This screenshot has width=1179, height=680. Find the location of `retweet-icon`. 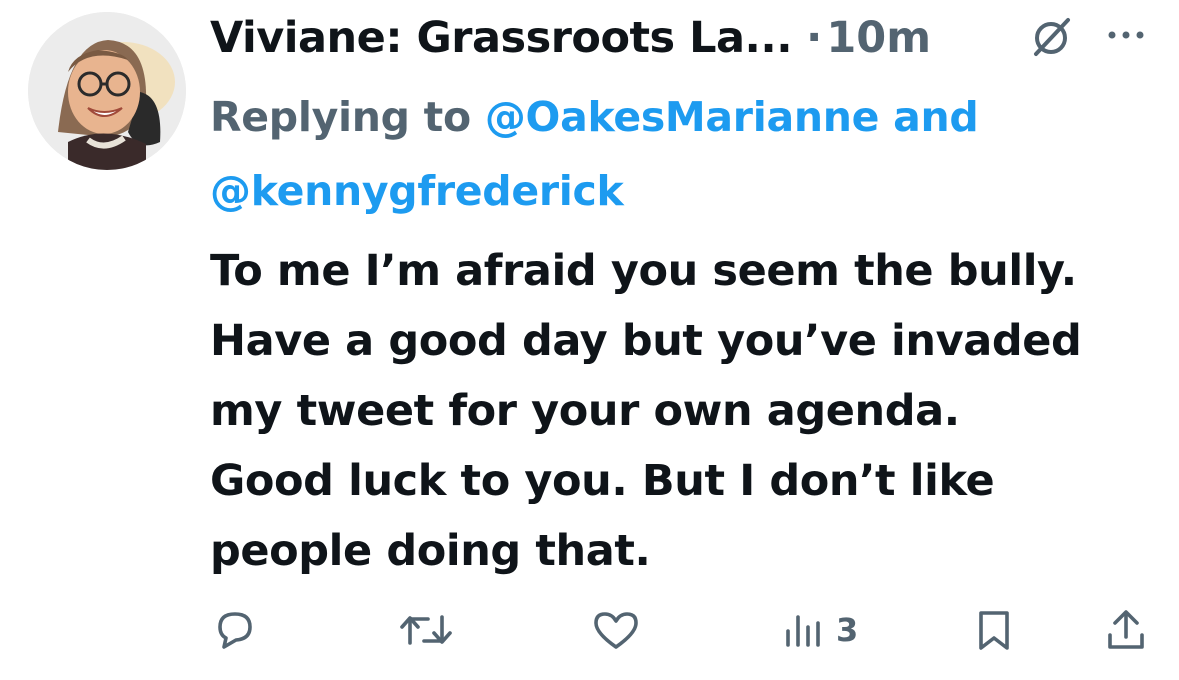

retweet-icon is located at coordinates (426, 630).